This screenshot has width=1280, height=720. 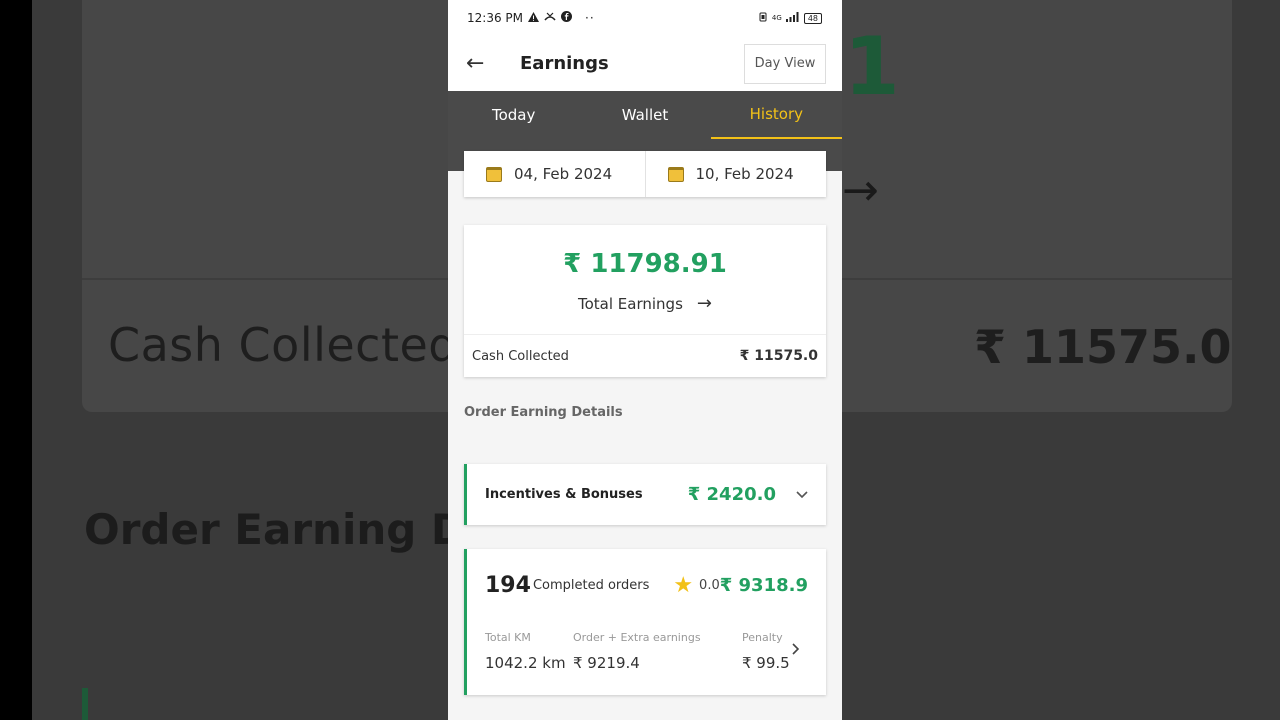 What do you see at coordinates (645, 355) in the screenshot?
I see `cash-collected-row: Cash Collected ₹ 11575.0` at bounding box center [645, 355].